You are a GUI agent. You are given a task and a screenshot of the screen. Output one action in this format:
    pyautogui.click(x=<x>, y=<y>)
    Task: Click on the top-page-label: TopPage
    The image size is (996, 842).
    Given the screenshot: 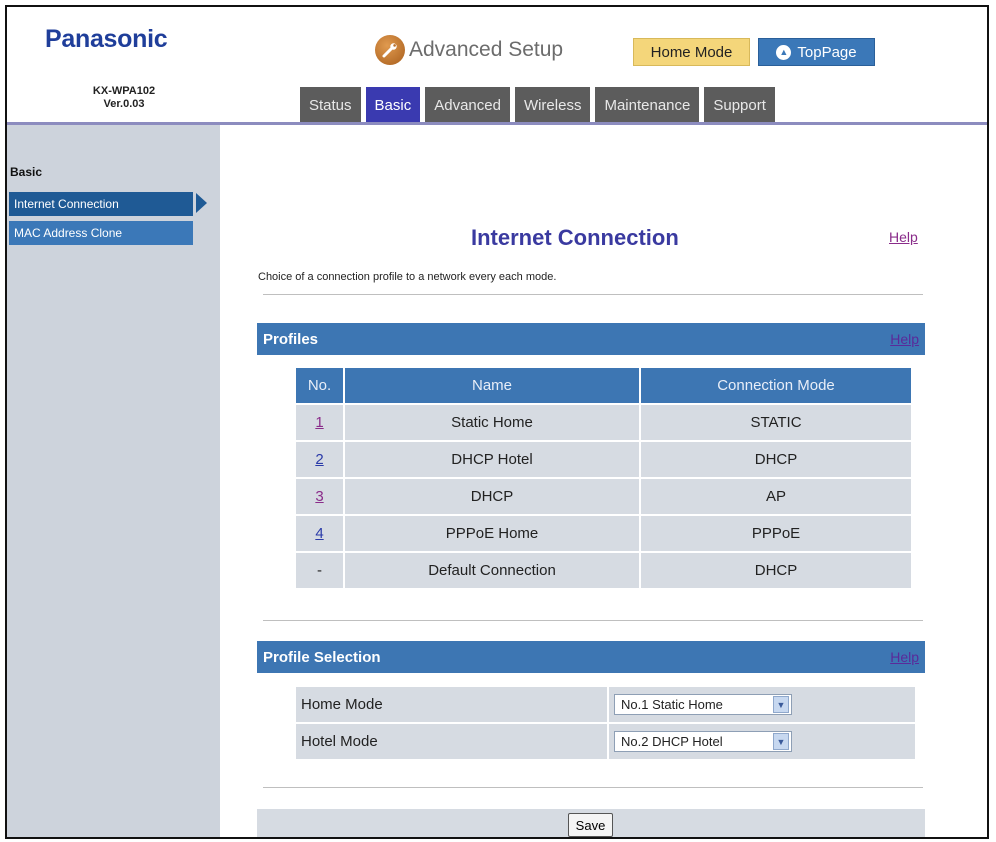 What is the action you would take?
    pyautogui.click(x=827, y=52)
    